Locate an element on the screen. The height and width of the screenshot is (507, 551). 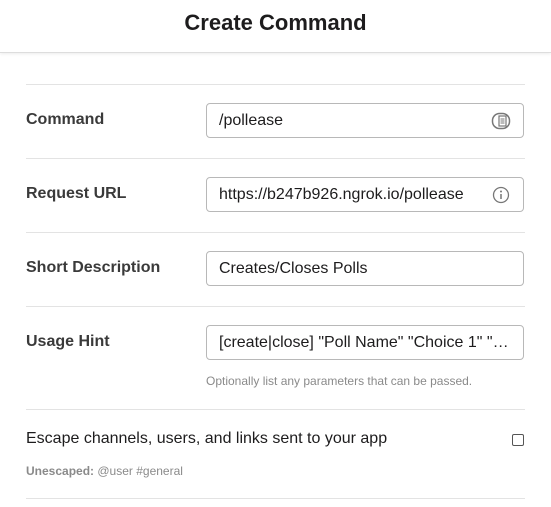
request-url-input: https://b247b926.ngrok.io/pollease is located at coordinates (365, 194).